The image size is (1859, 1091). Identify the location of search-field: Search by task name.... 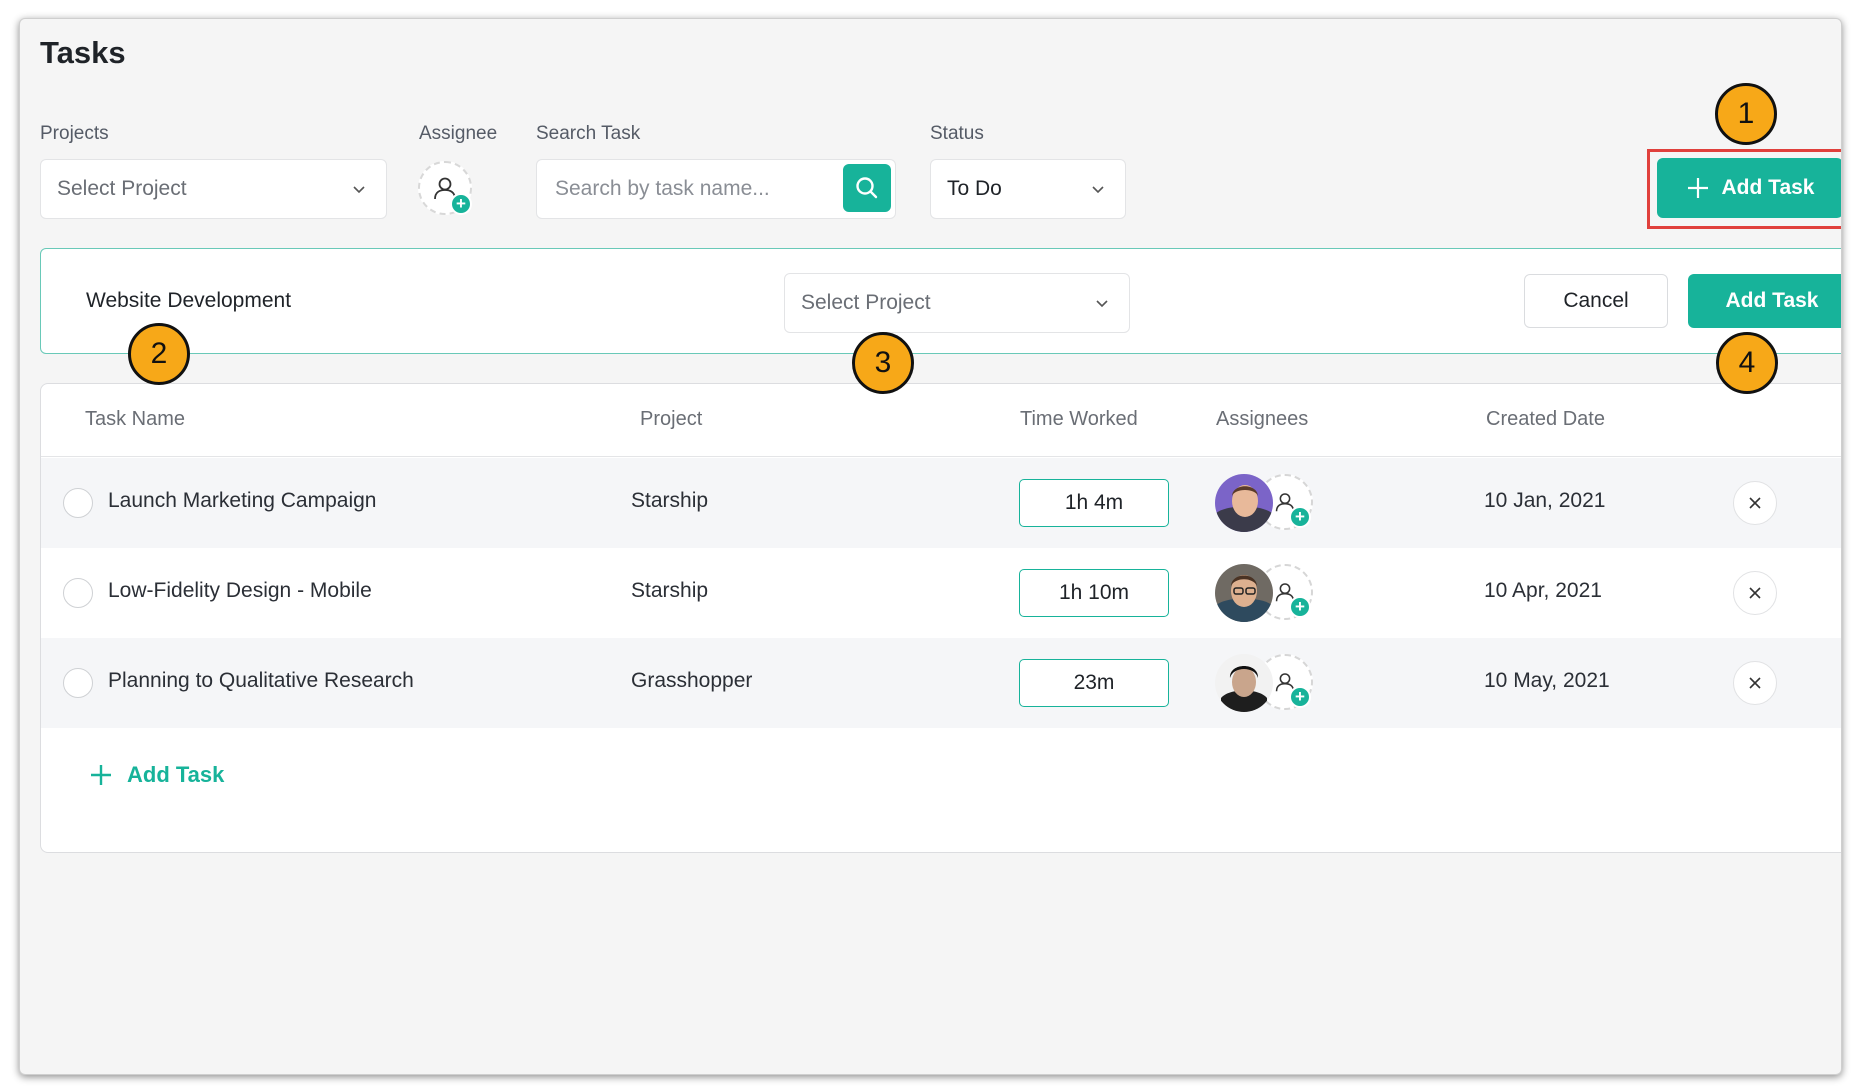
(716, 189).